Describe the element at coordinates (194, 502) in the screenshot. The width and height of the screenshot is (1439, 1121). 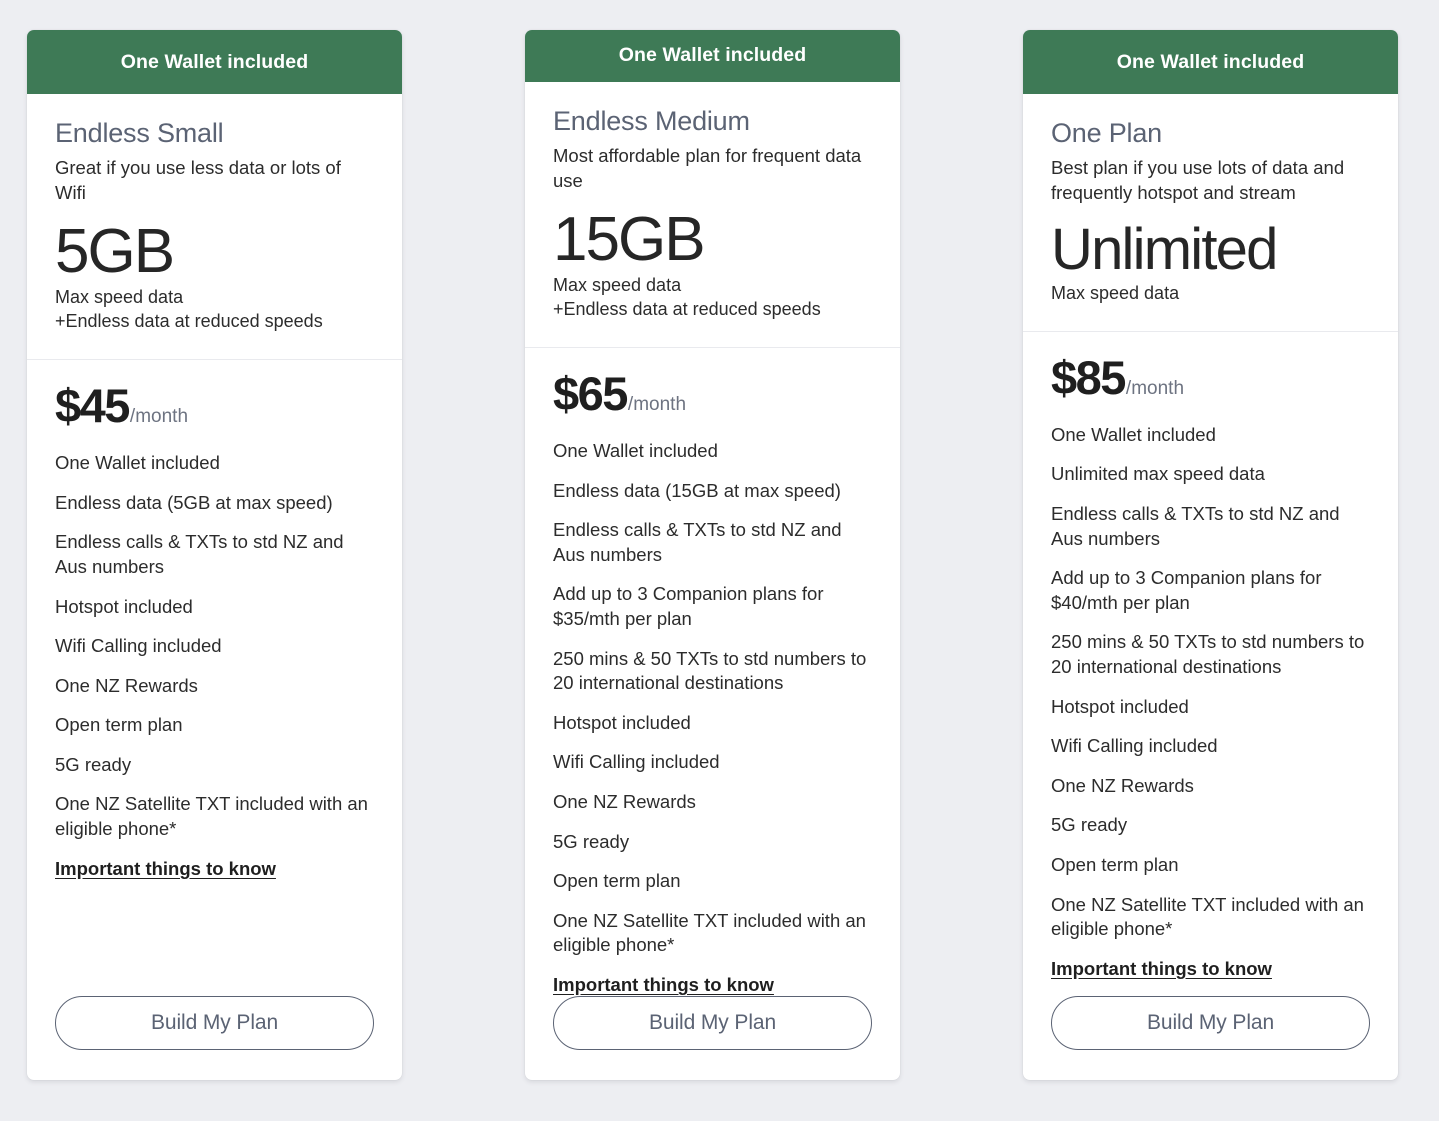
I see `feature-item: Endless data (5GB at max speed)` at that location.